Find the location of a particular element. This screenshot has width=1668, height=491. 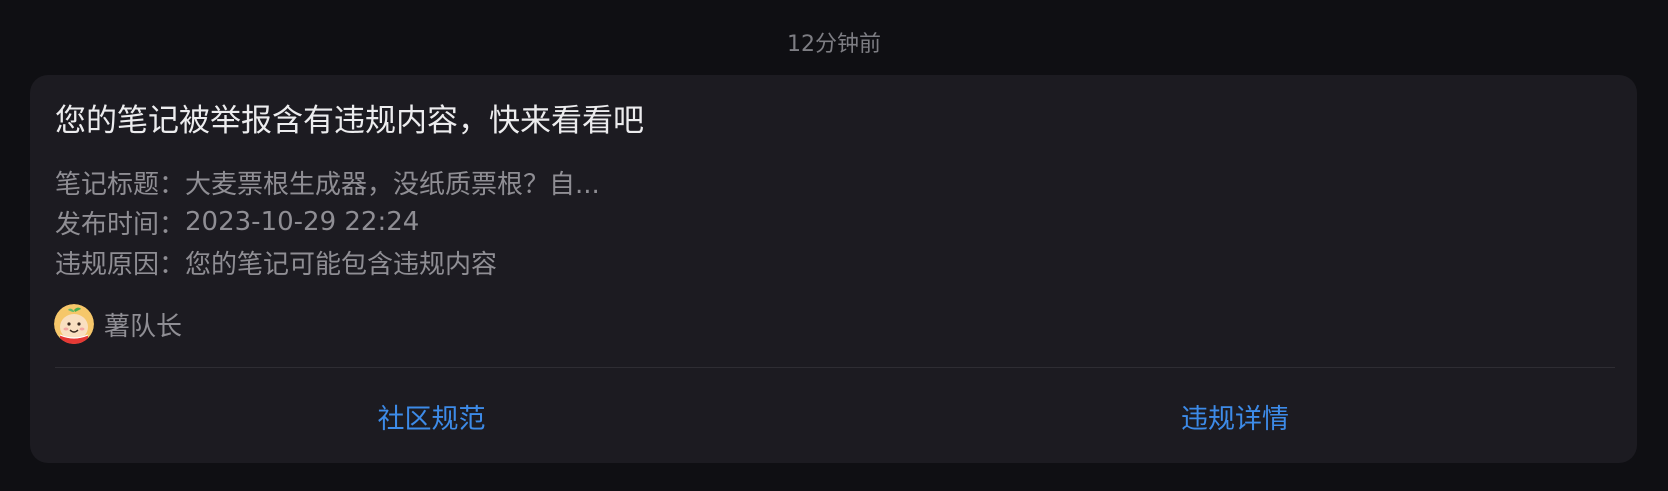

detail-label: 笔记标题： is located at coordinates (120, 184).